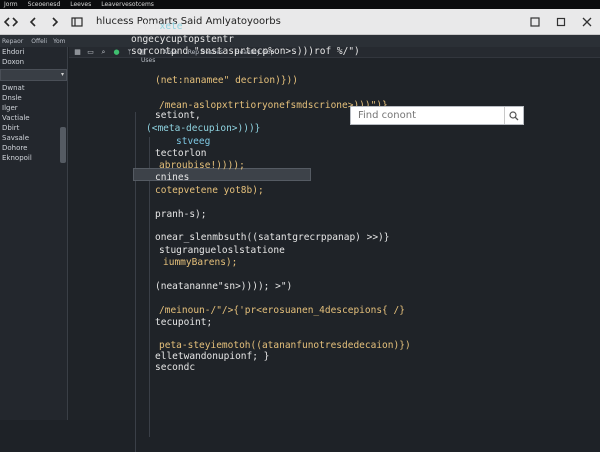 Image resolution: width=600 pixels, height=452 pixels. Describe the element at coordinates (39, 41) in the screenshot. I see `toolbar-item: Offeli` at that location.